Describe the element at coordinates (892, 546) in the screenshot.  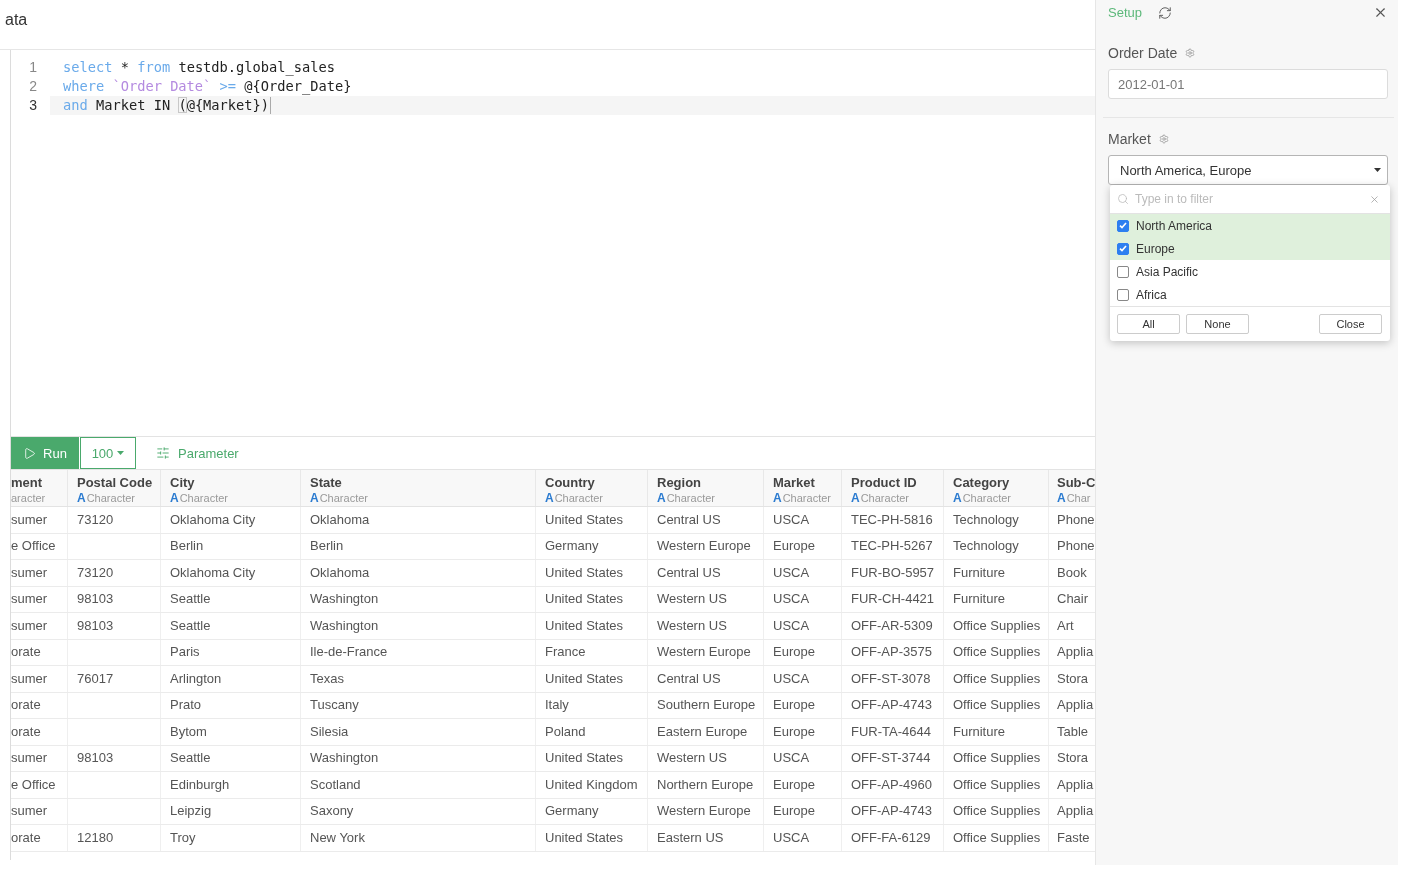
I see `table-cell: TEC-PH-5267` at that location.